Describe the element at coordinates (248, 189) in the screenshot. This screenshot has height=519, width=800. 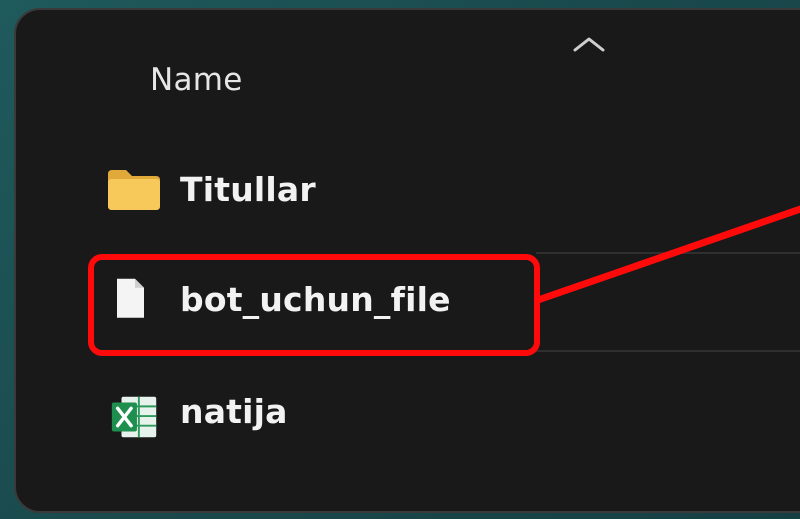
I see `file-name-label: Titullar` at that location.